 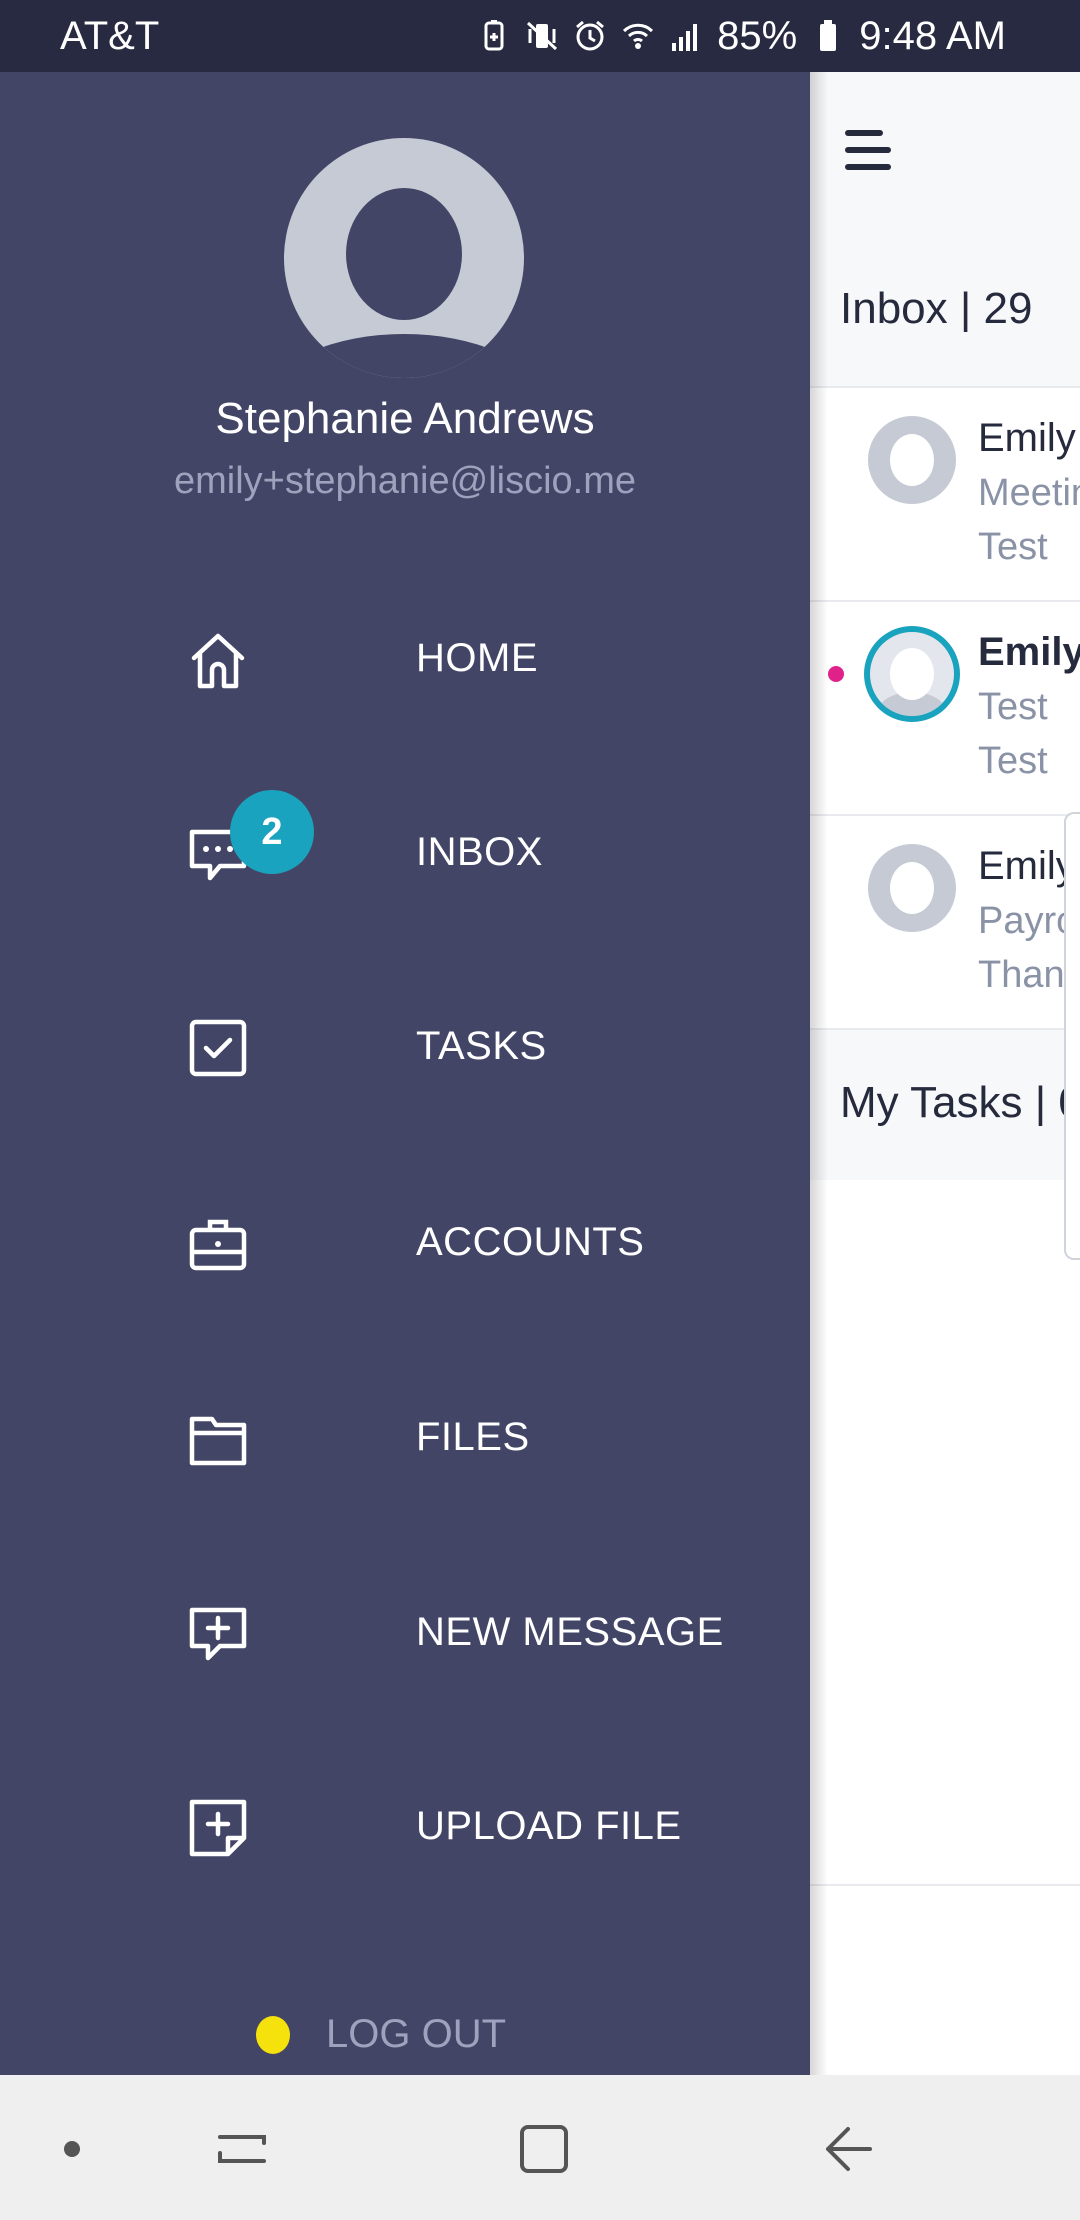 I want to click on signal-icon, so click(x=685, y=37).